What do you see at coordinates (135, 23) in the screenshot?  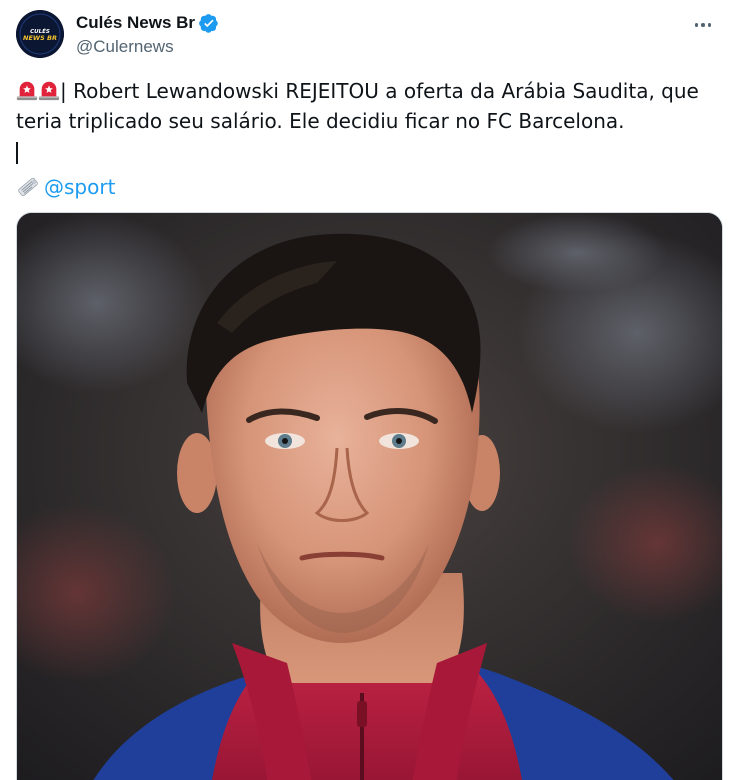 I see `display-name: Culés News Br` at bounding box center [135, 23].